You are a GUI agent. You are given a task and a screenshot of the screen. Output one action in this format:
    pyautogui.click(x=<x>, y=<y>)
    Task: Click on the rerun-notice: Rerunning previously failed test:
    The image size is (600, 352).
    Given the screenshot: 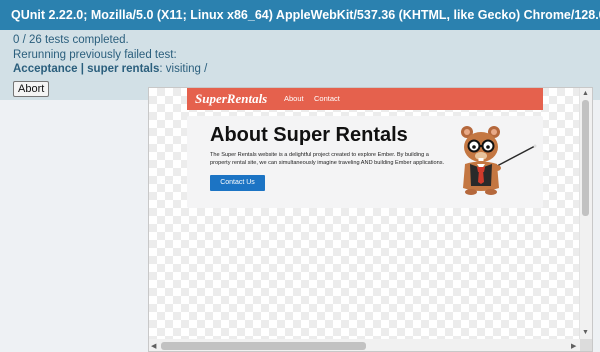 What is the action you would take?
    pyautogui.click(x=95, y=54)
    